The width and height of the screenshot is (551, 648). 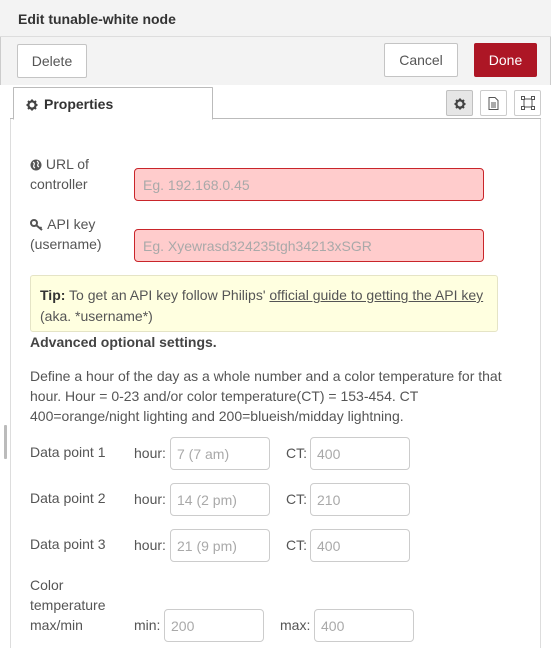 I want to click on data-point-1-label: Data point 1, so click(x=68, y=452).